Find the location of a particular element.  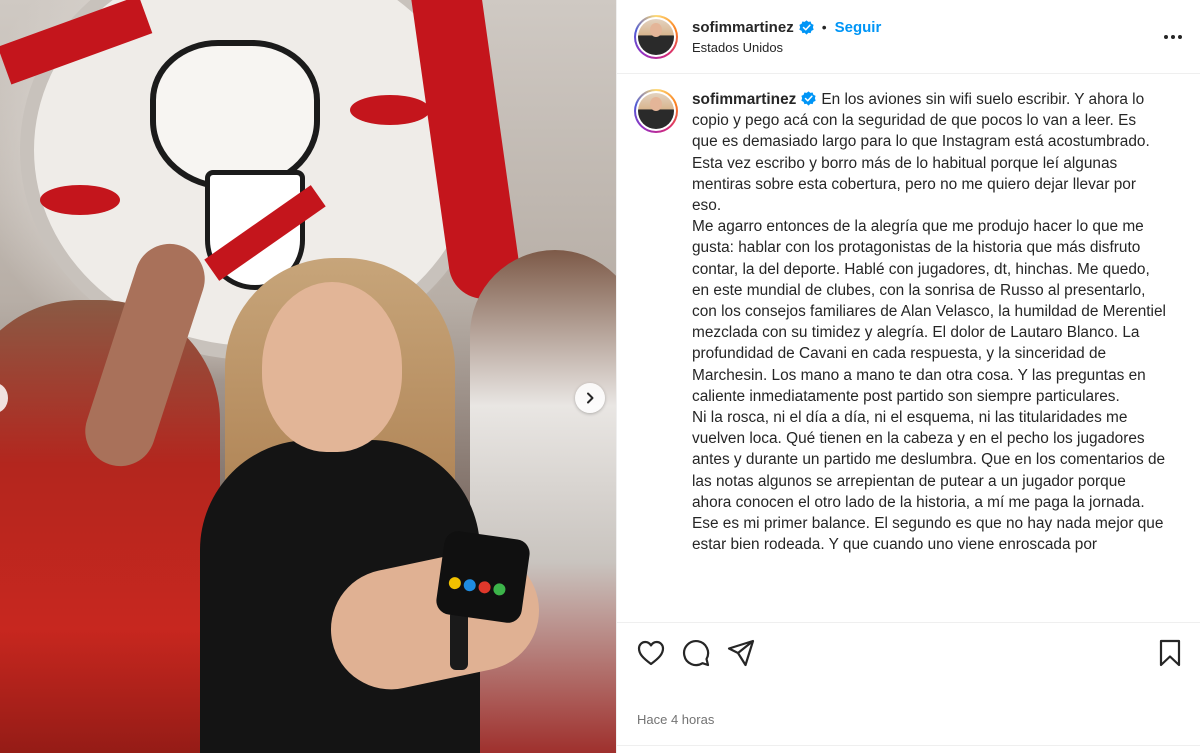

like-button is located at coordinates (651, 653).